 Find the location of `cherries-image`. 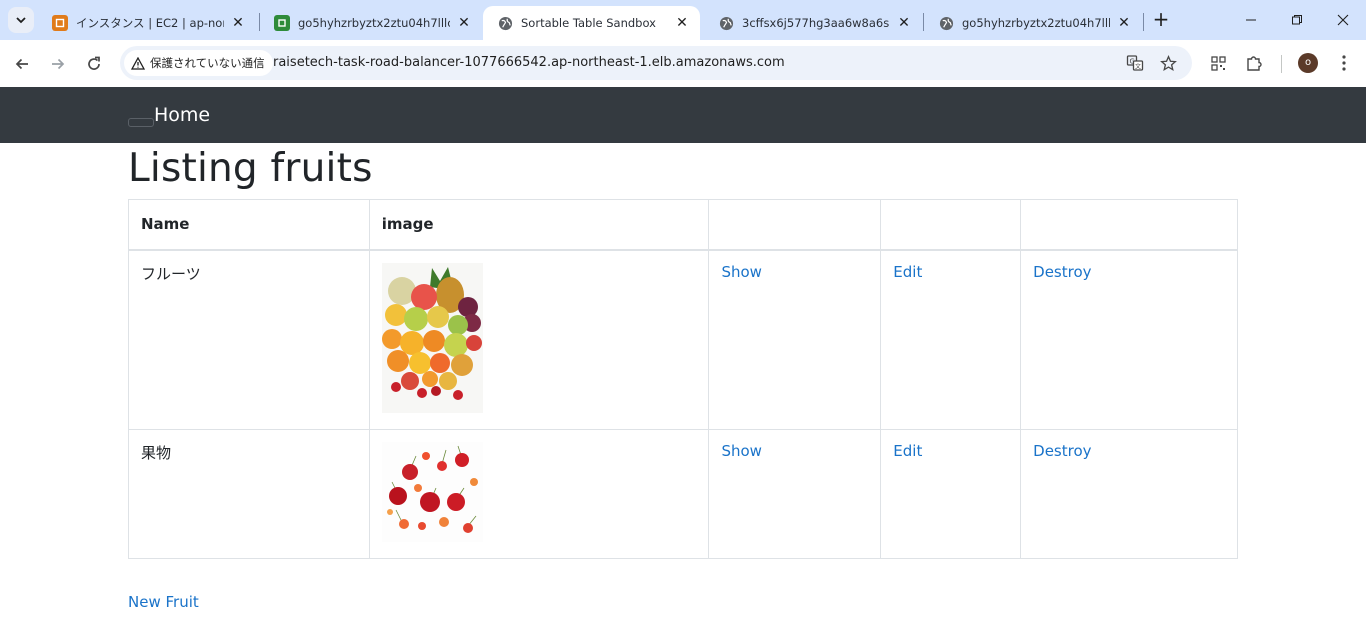

cherries-image is located at coordinates (432, 491).